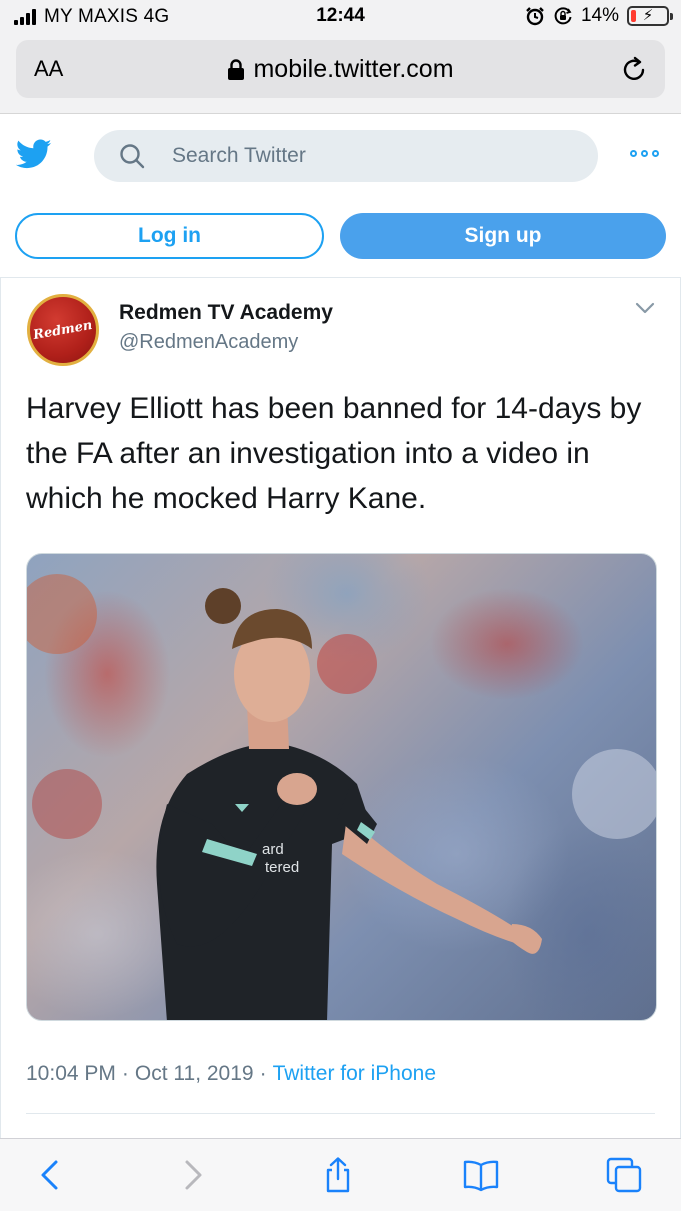 The width and height of the screenshot is (681, 1211). Describe the element at coordinates (644, 153) in the screenshot. I see `more-options-icon` at that location.